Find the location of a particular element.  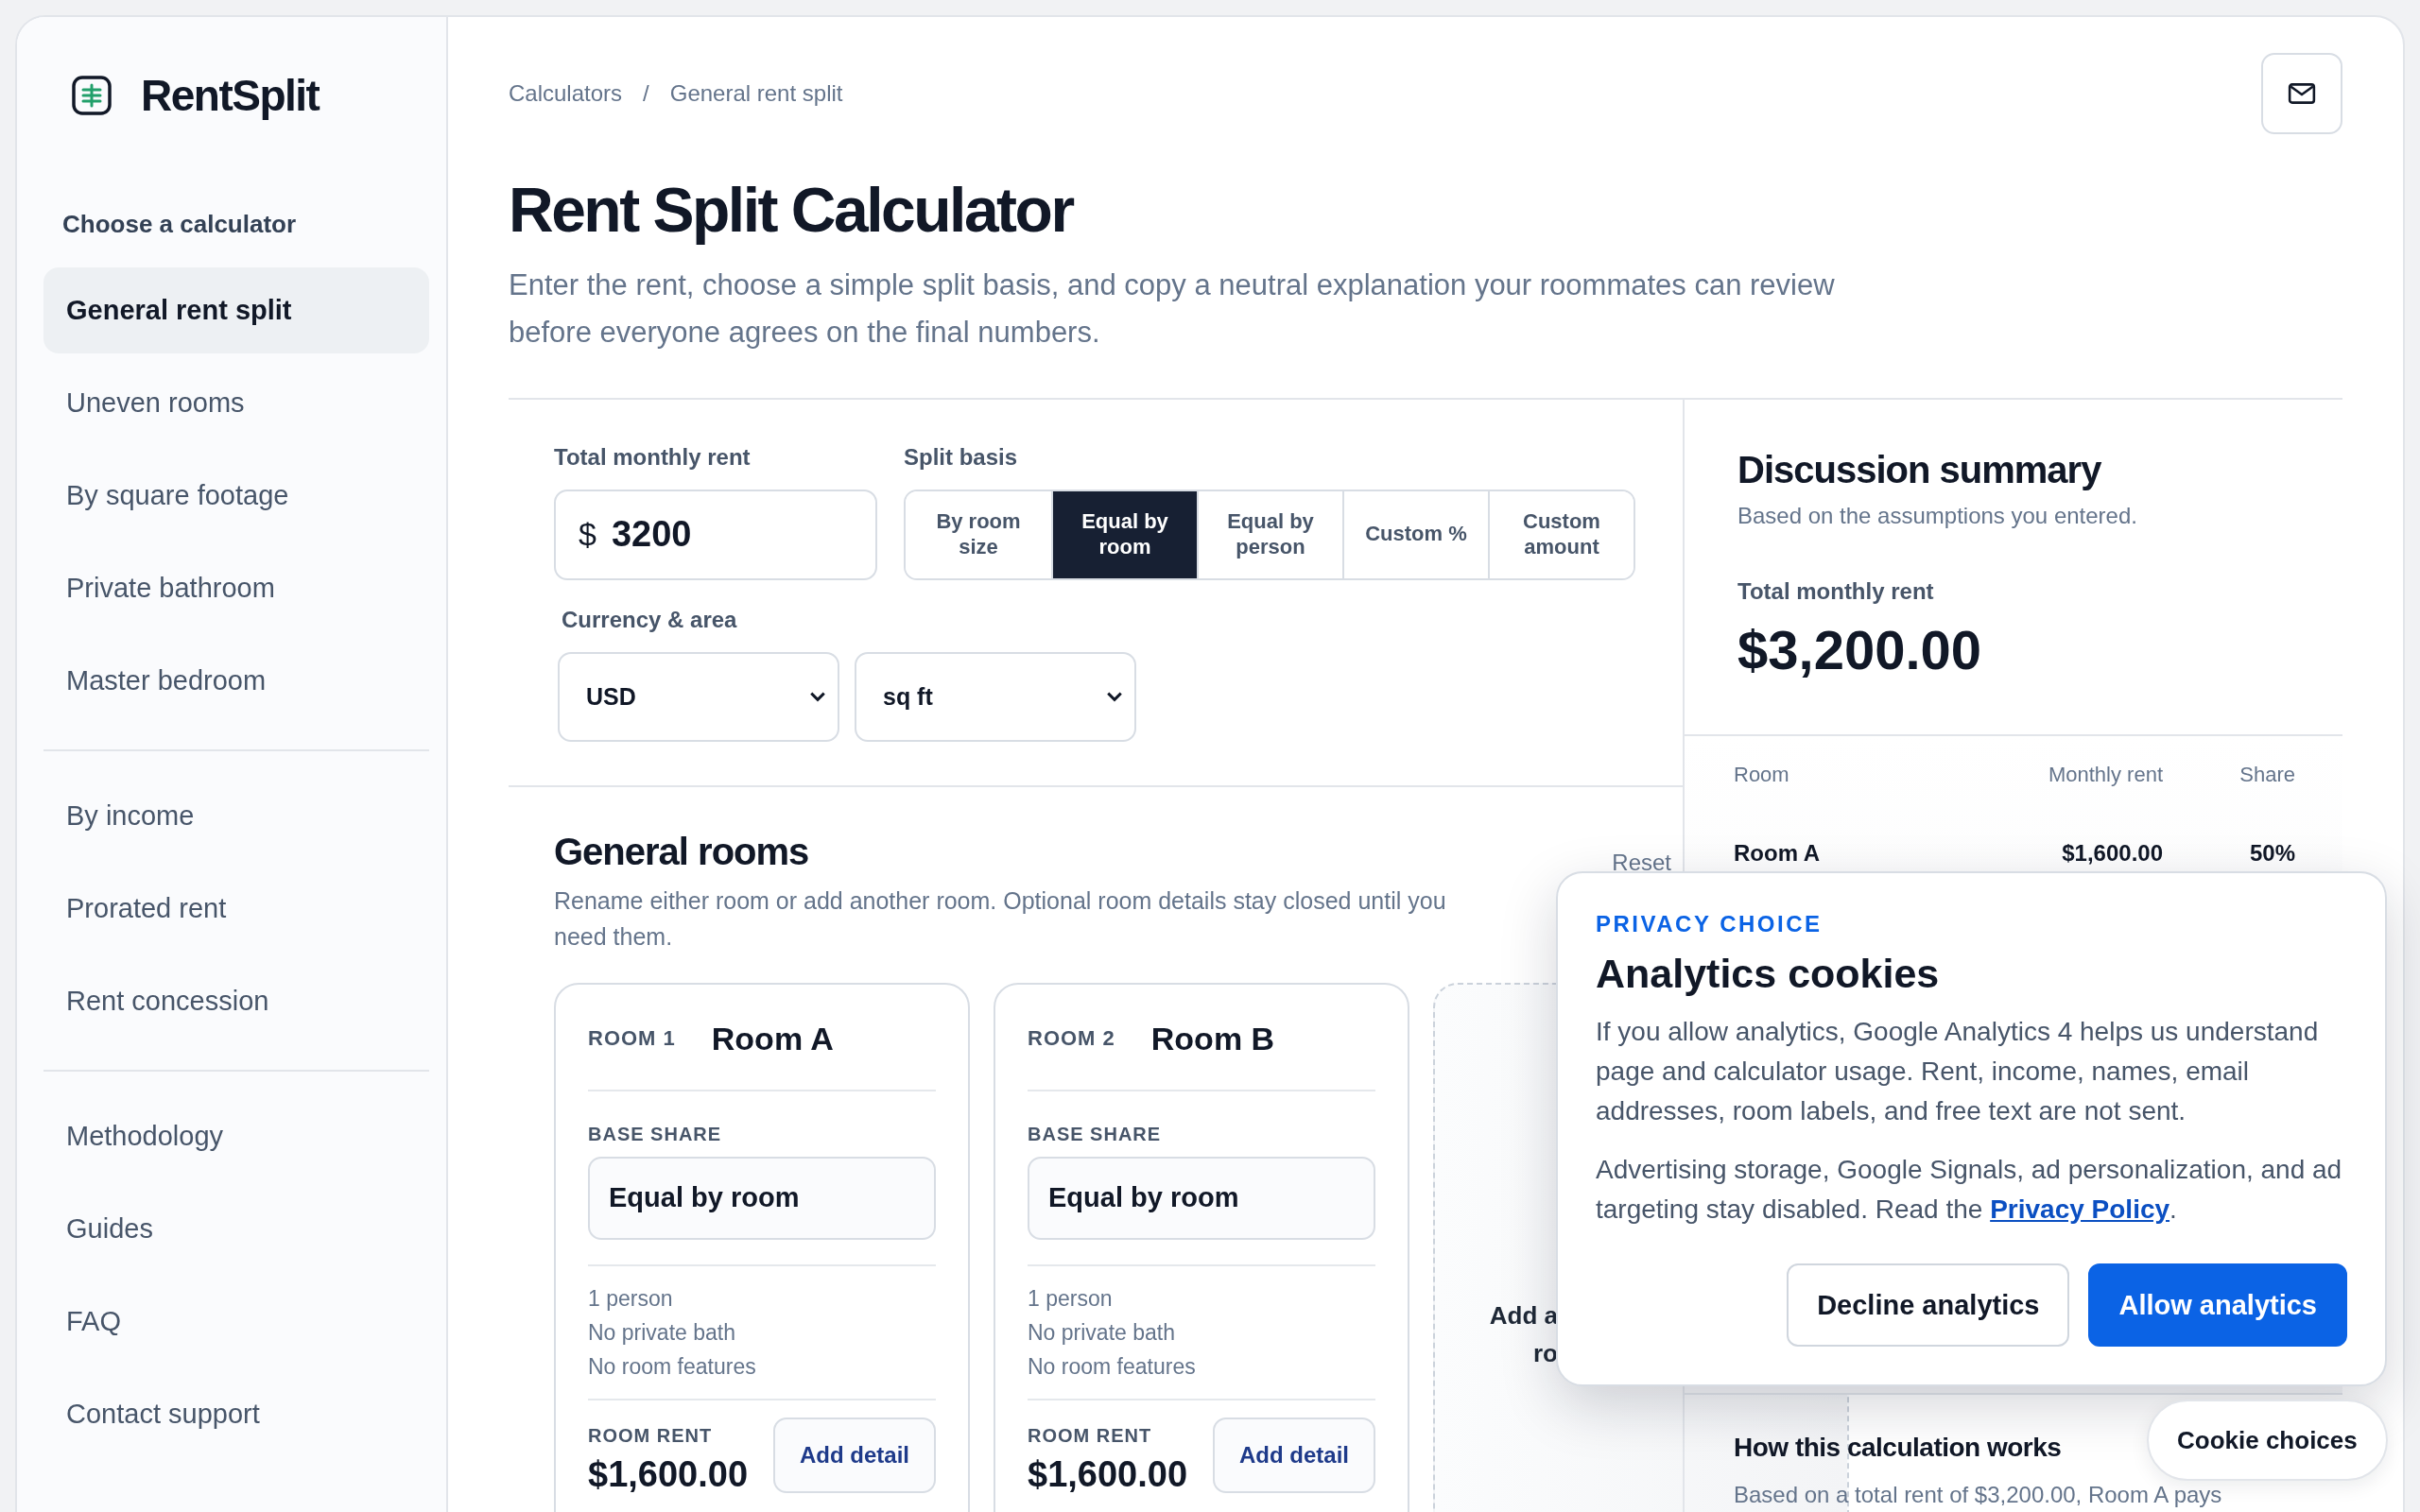

column-header: Monthly rent is located at coordinates (2105, 774).